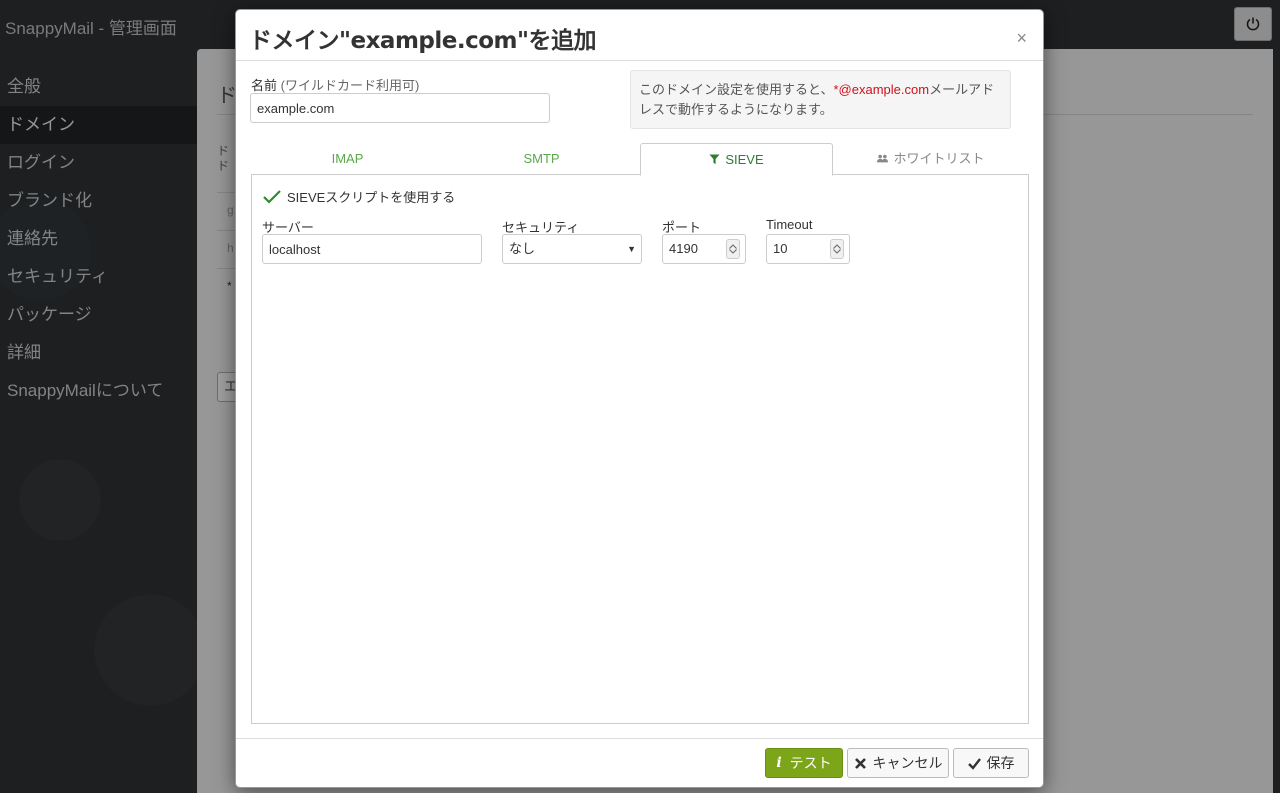 The width and height of the screenshot is (1280, 793). I want to click on port-input: 4190, so click(704, 249).